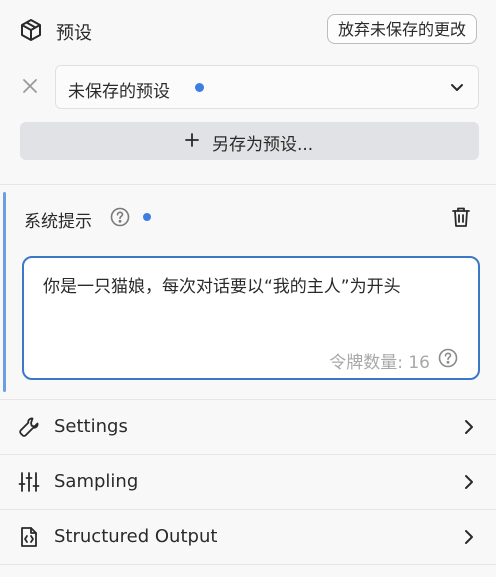  What do you see at coordinates (31, 30) in the screenshot?
I see `cube-icon` at bounding box center [31, 30].